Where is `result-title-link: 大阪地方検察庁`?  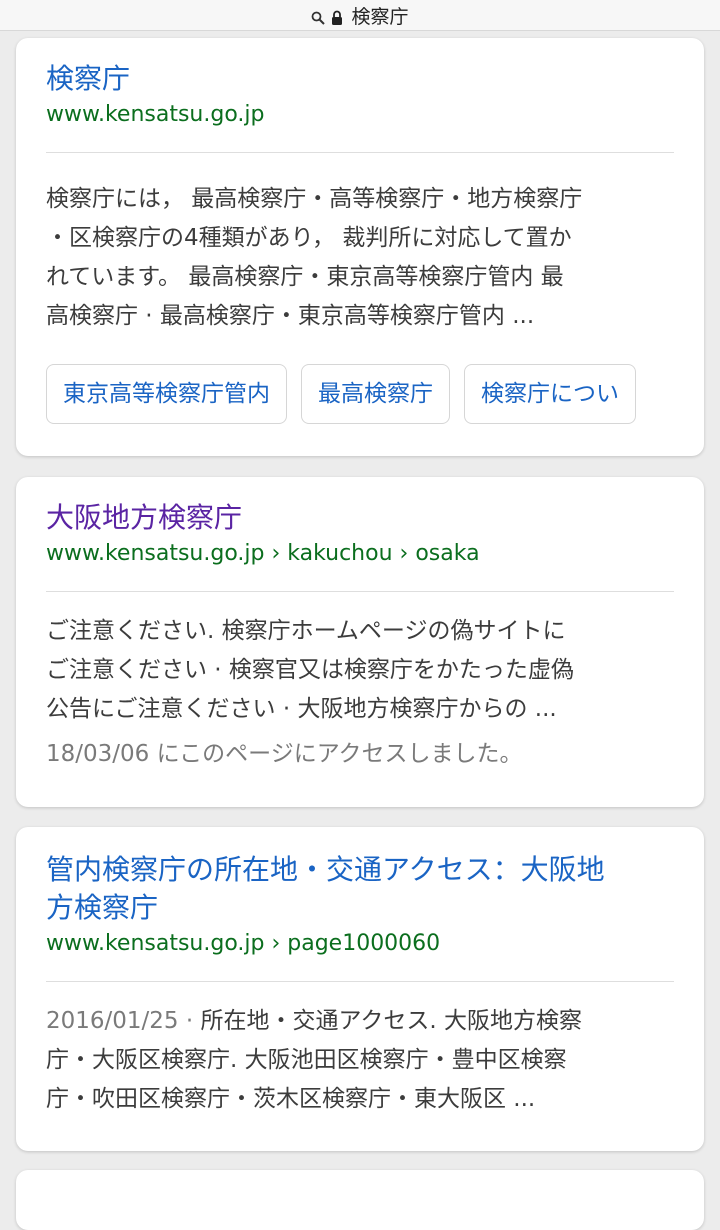 result-title-link: 大阪地方検察庁 is located at coordinates (360, 518).